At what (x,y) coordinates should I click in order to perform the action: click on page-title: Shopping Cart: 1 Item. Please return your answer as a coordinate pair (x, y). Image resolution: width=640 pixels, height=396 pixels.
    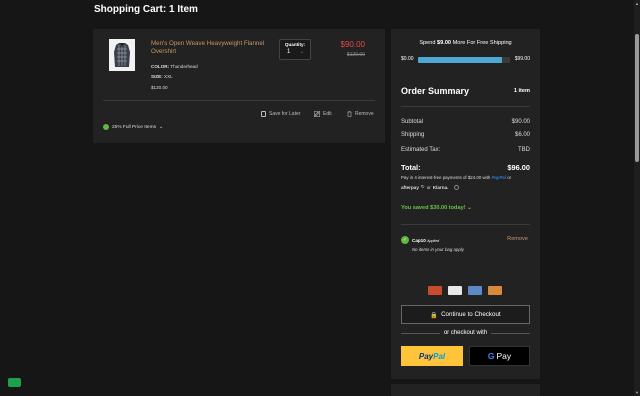
    Looking at the image, I should click on (146, 9).